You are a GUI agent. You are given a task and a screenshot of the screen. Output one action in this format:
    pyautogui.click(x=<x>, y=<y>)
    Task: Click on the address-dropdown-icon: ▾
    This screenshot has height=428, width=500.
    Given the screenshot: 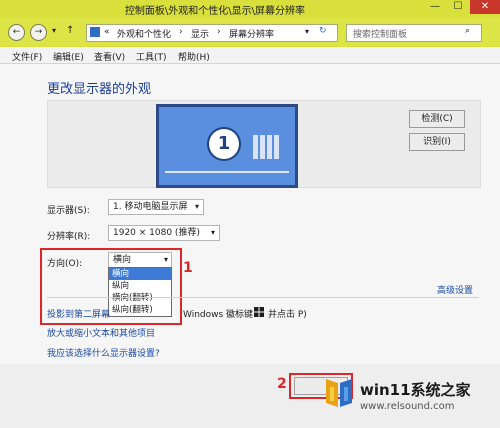 What is the action you would take?
    pyautogui.click(x=307, y=31)
    